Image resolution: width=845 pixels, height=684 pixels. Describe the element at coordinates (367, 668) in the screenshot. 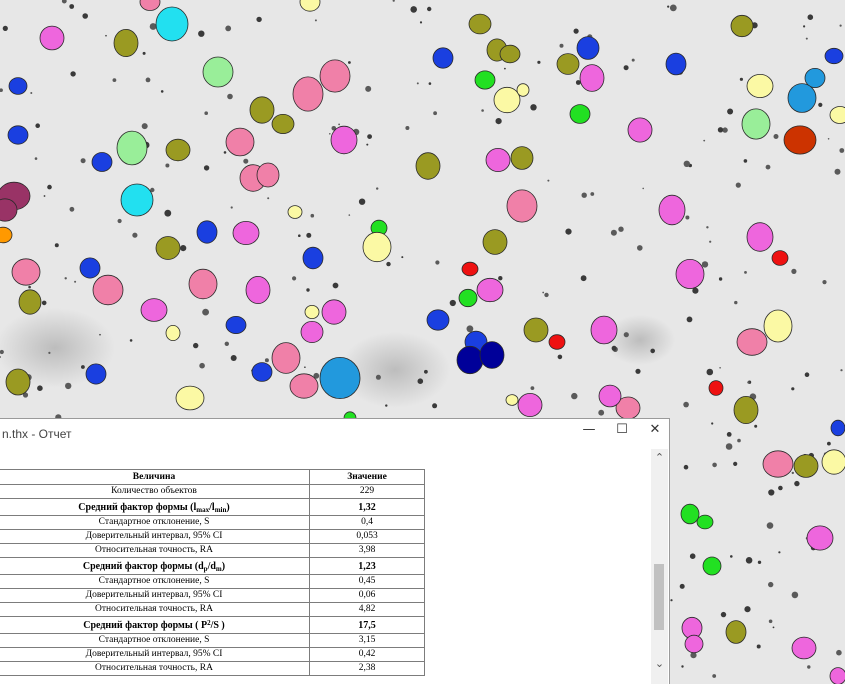

I see `row-value: 2,38` at that location.